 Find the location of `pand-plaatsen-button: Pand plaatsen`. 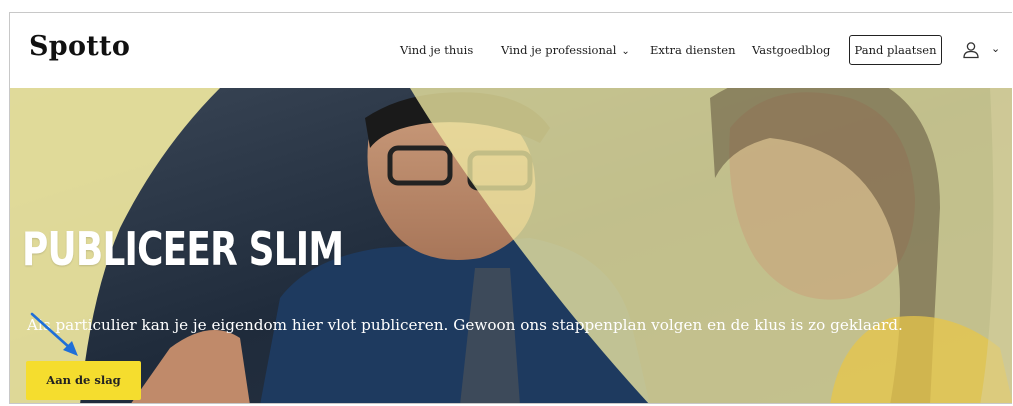

pand-plaatsen-button: Pand plaatsen is located at coordinates (895, 50).